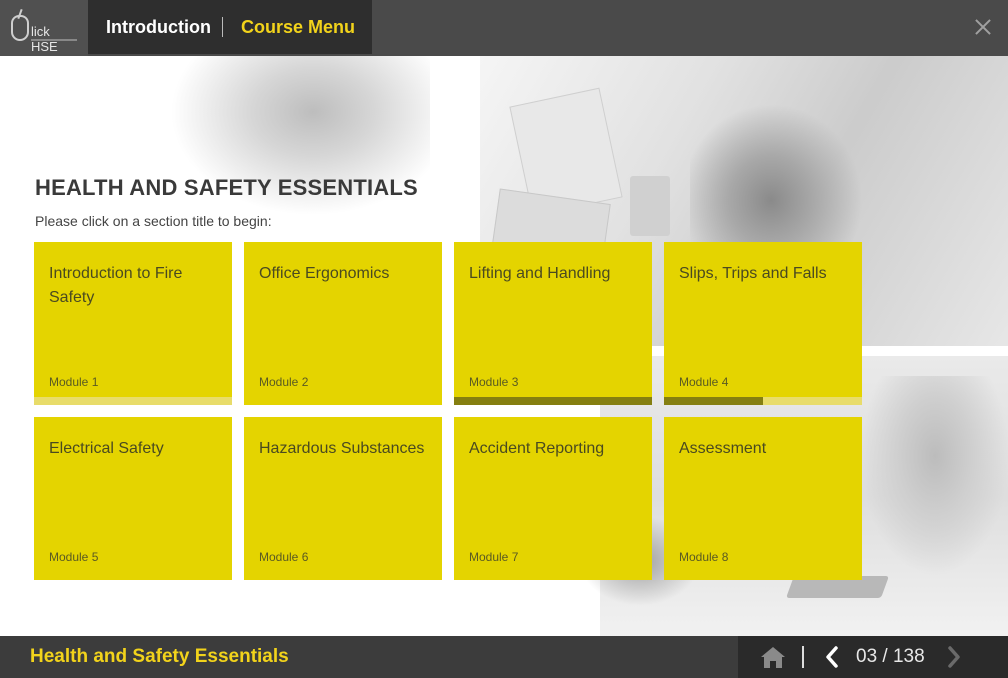 The height and width of the screenshot is (678, 1008). What do you see at coordinates (222, 27) in the screenshot?
I see `tab-divider` at bounding box center [222, 27].